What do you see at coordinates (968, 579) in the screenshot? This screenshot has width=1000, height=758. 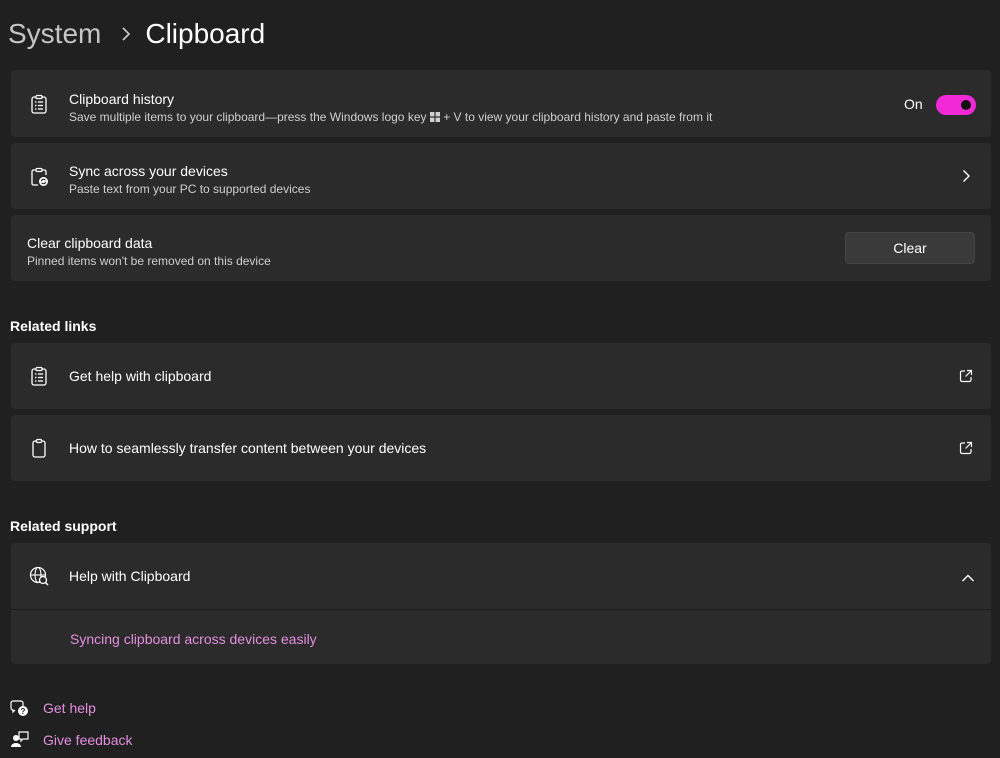 I see `chevron-up-icon` at bounding box center [968, 579].